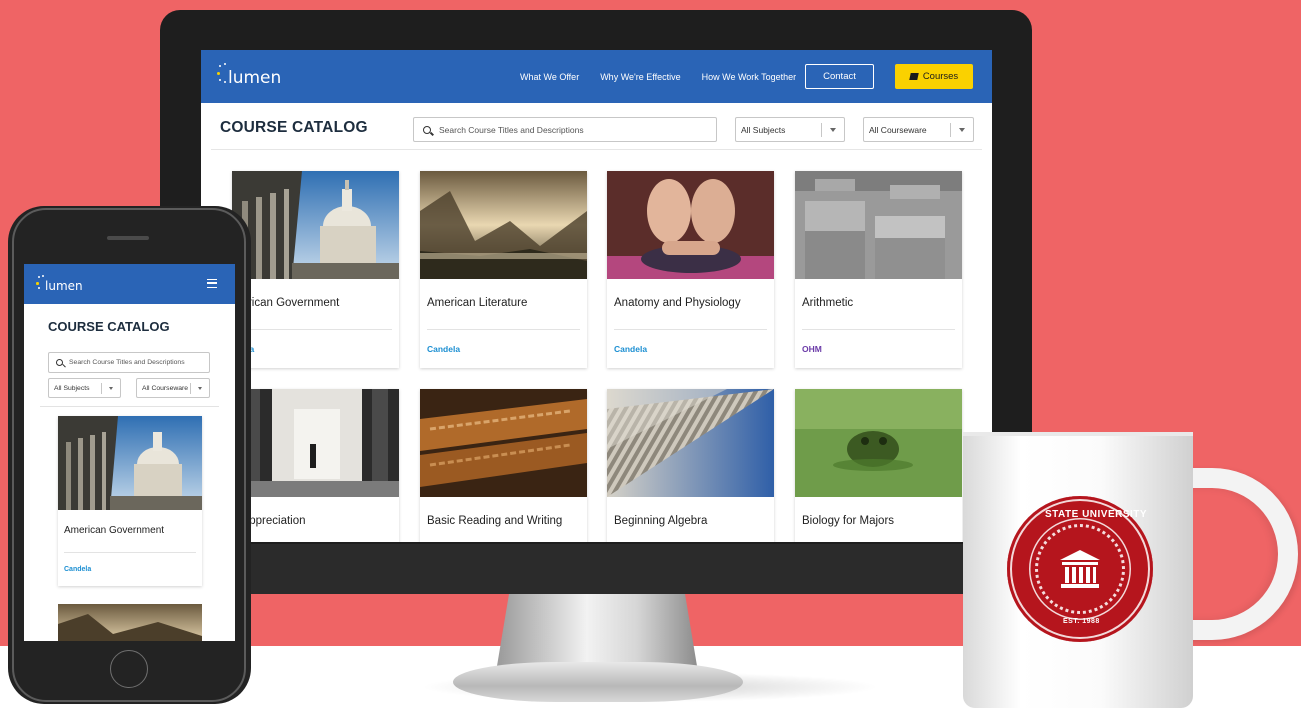 This screenshot has width=1301, height=708. What do you see at coordinates (128, 238) in the screenshot?
I see `phone-earpiece` at bounding box center [128, 238].